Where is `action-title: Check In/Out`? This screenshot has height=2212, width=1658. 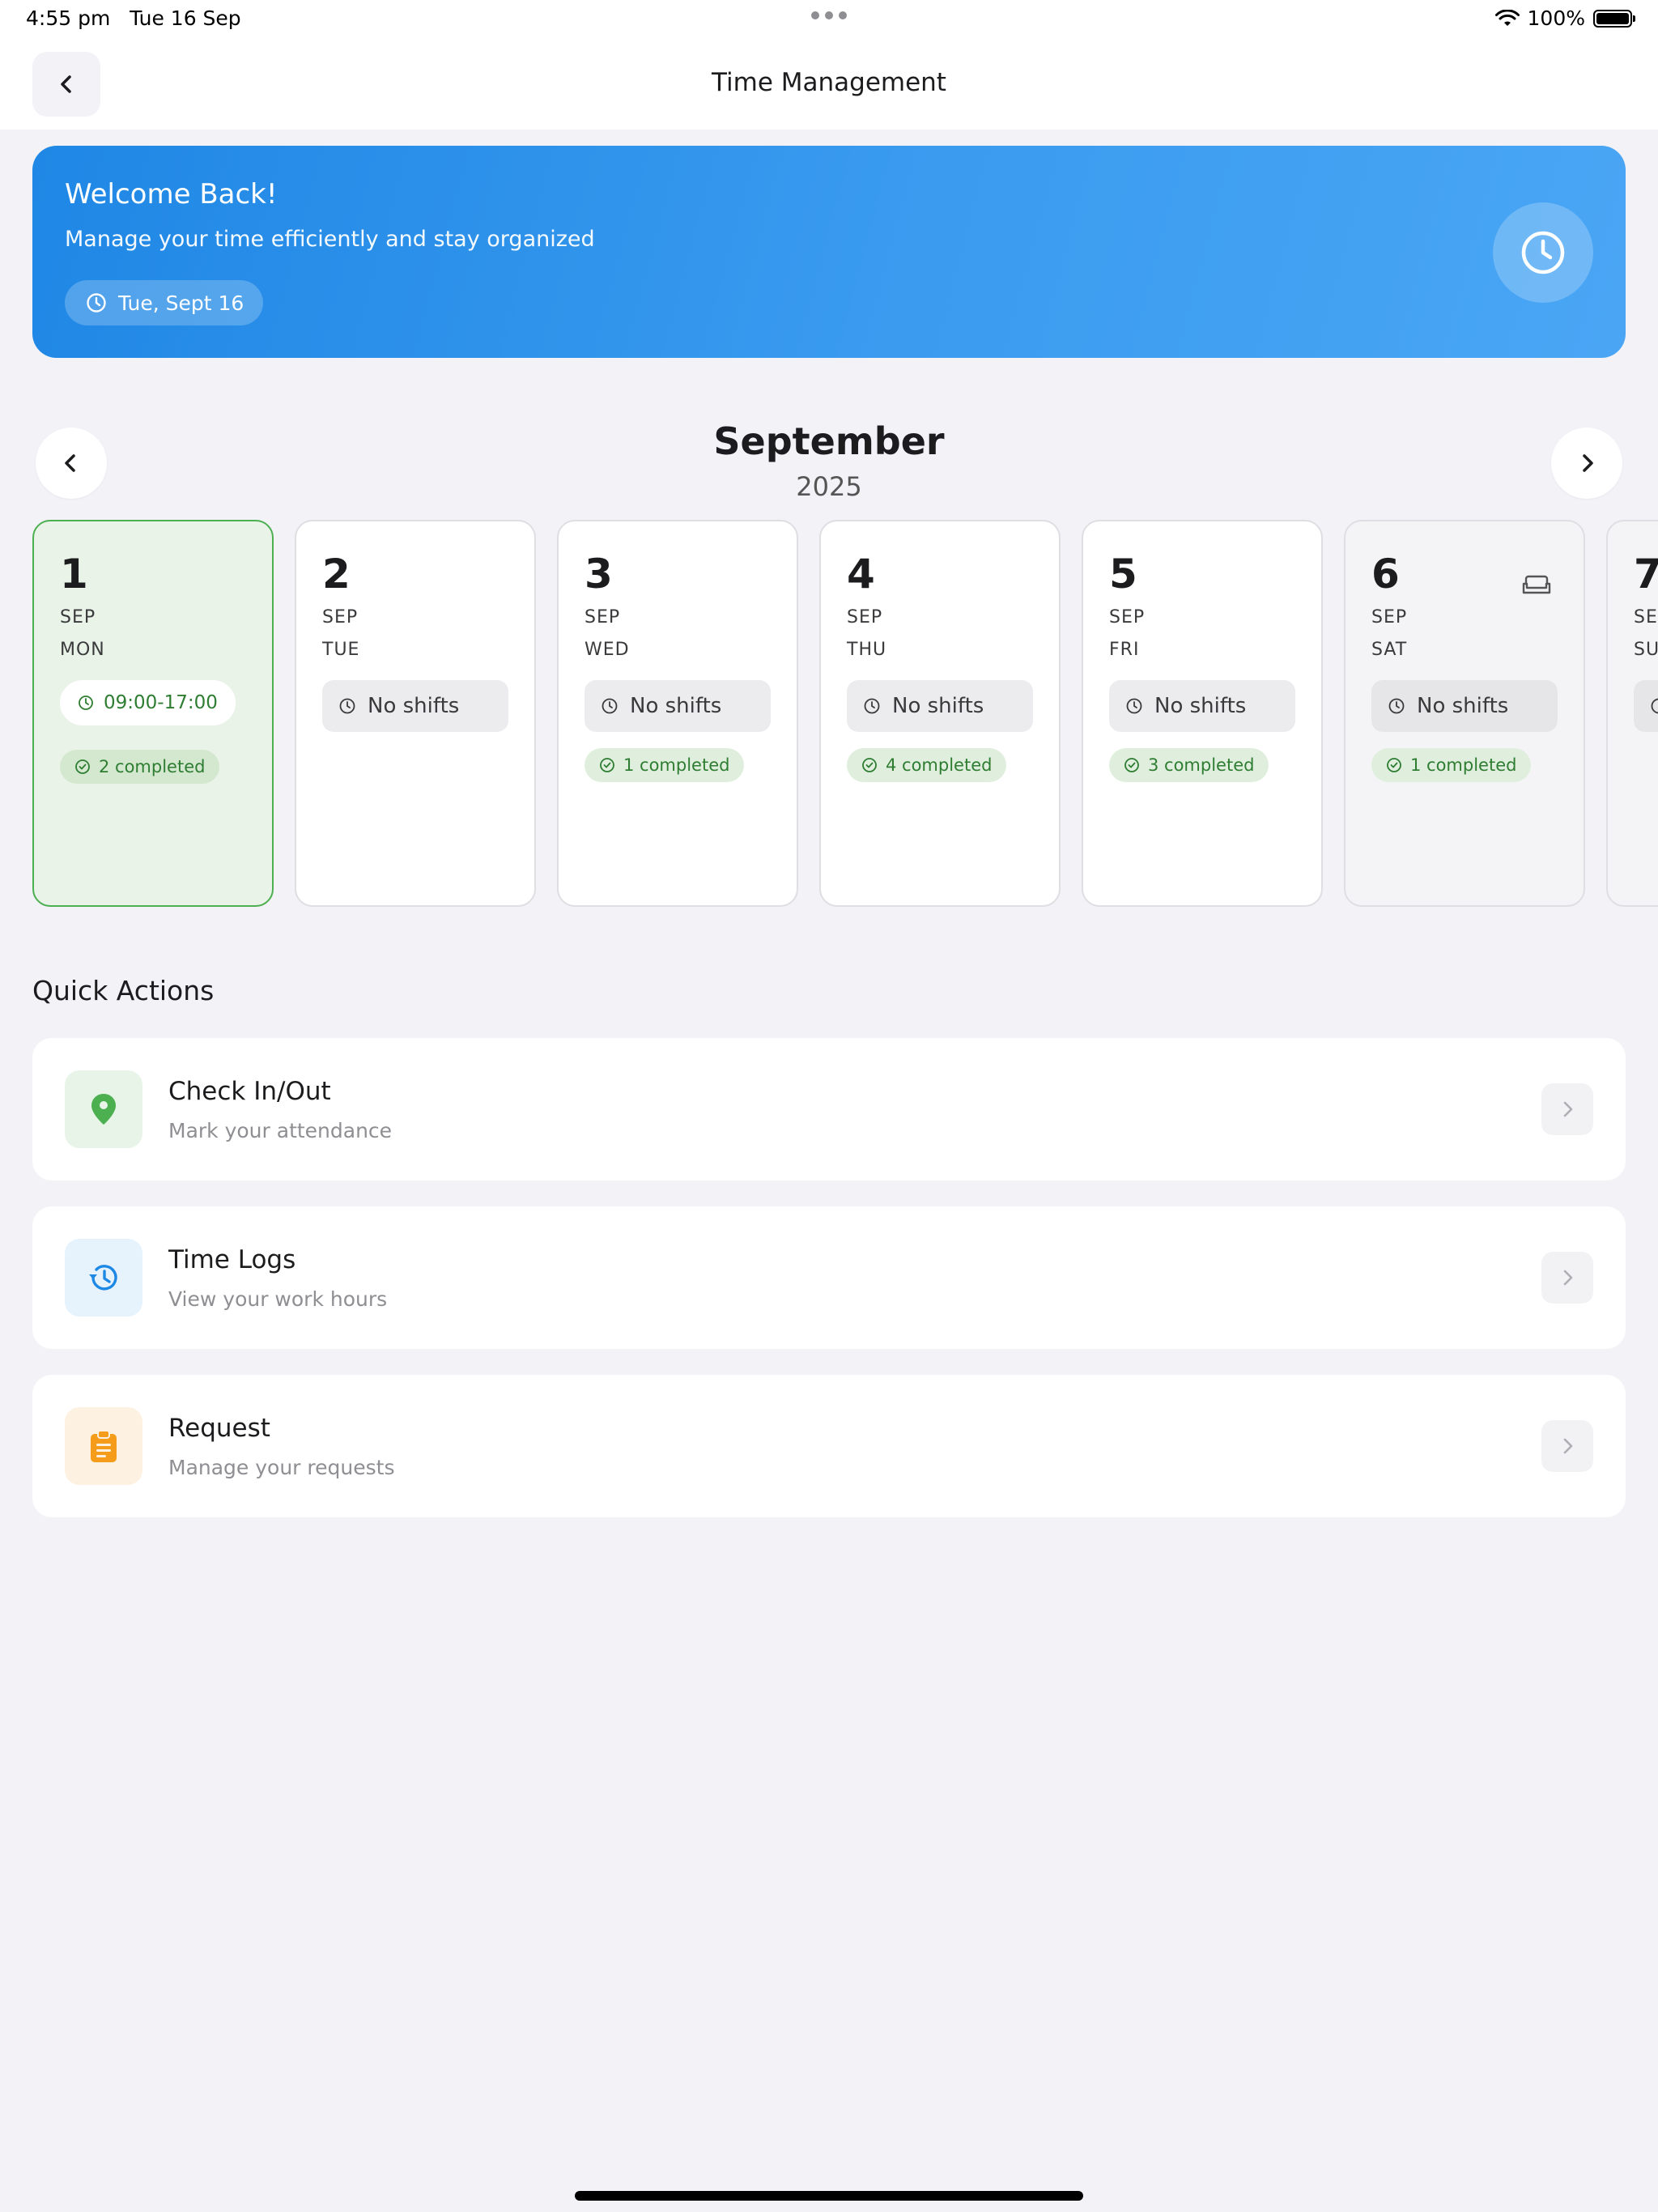
action-title: Check In/Out is located at coordinates (249, 1092).